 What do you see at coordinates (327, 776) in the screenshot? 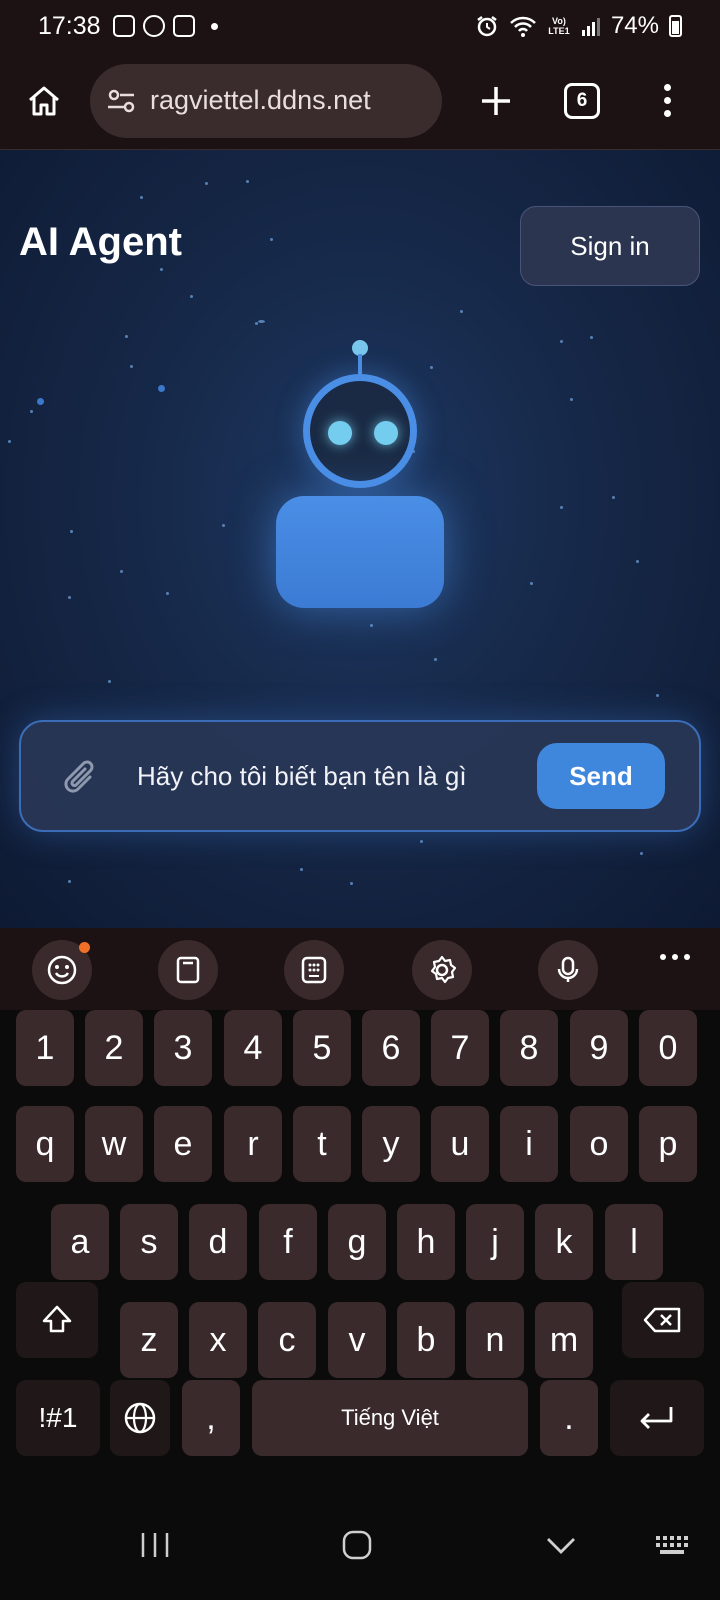
I see `chat-input` at bounding box center [327, 776].